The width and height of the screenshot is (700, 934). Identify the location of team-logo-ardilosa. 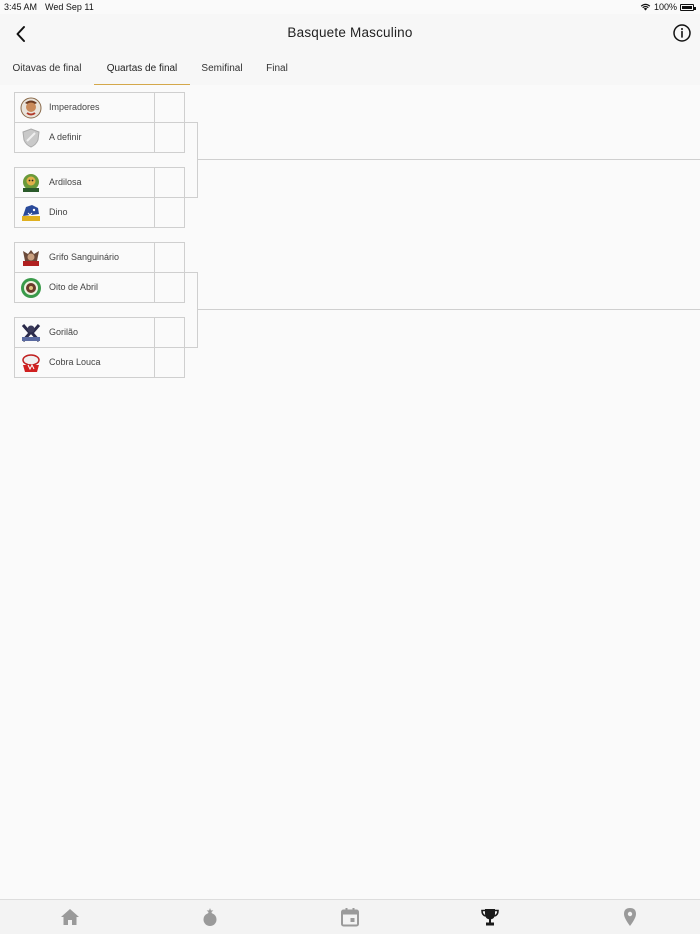
(31, 183).